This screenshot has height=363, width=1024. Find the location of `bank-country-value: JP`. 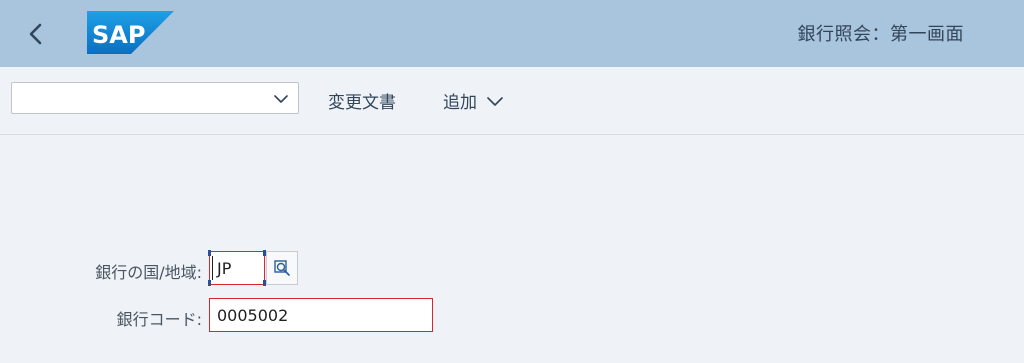

bank-country-value: JP is located at coordinates (224, 268).